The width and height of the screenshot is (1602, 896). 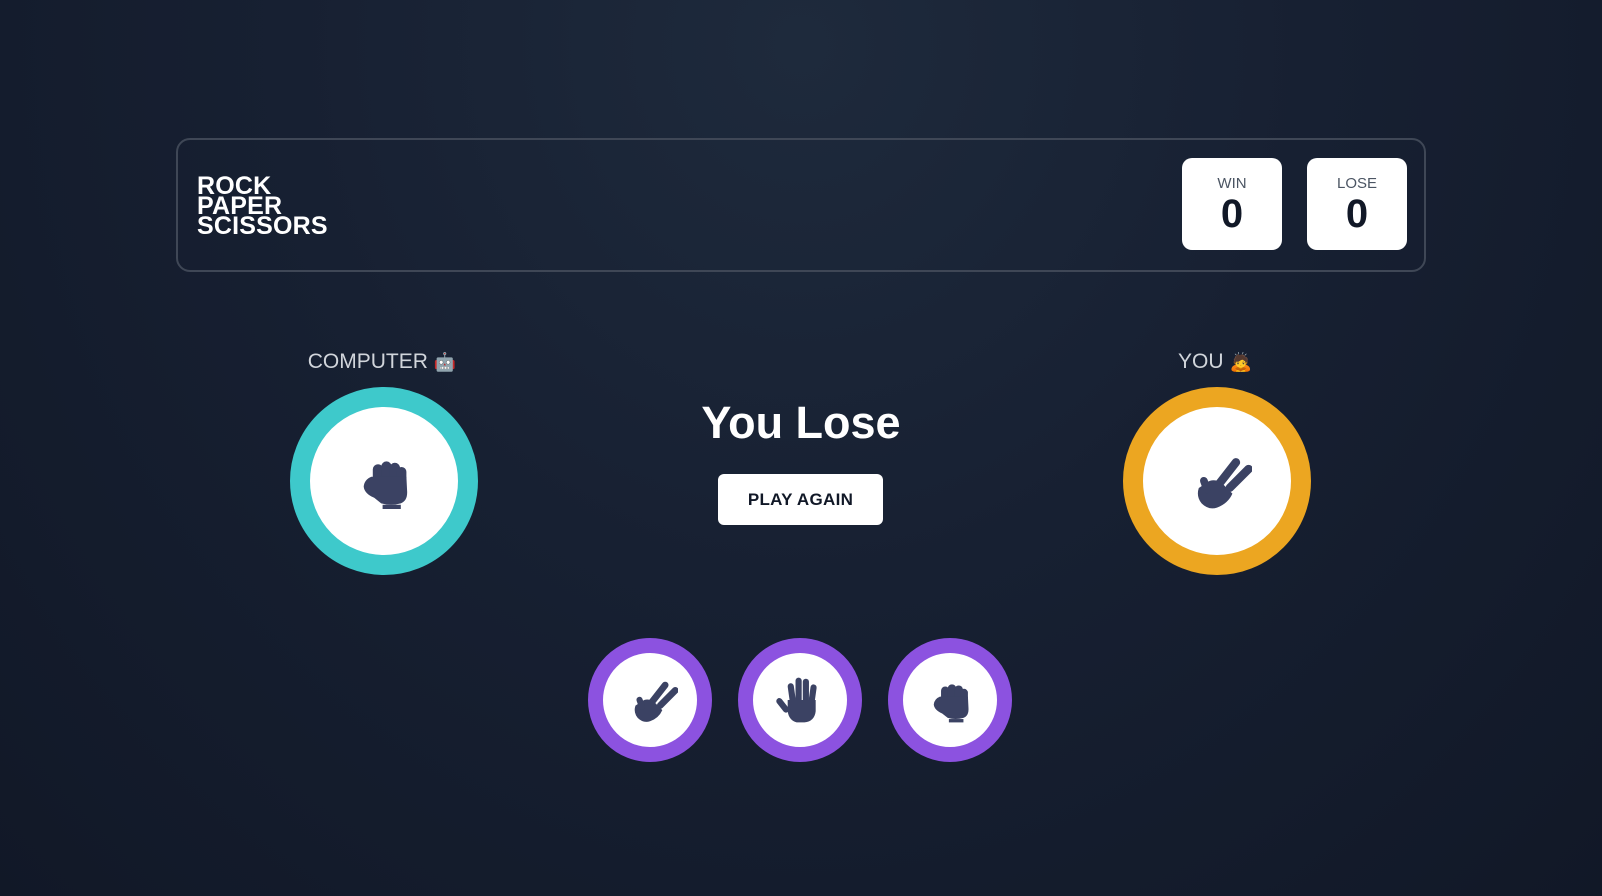 I want to click on paper-icon, so click(x=800, y=700).